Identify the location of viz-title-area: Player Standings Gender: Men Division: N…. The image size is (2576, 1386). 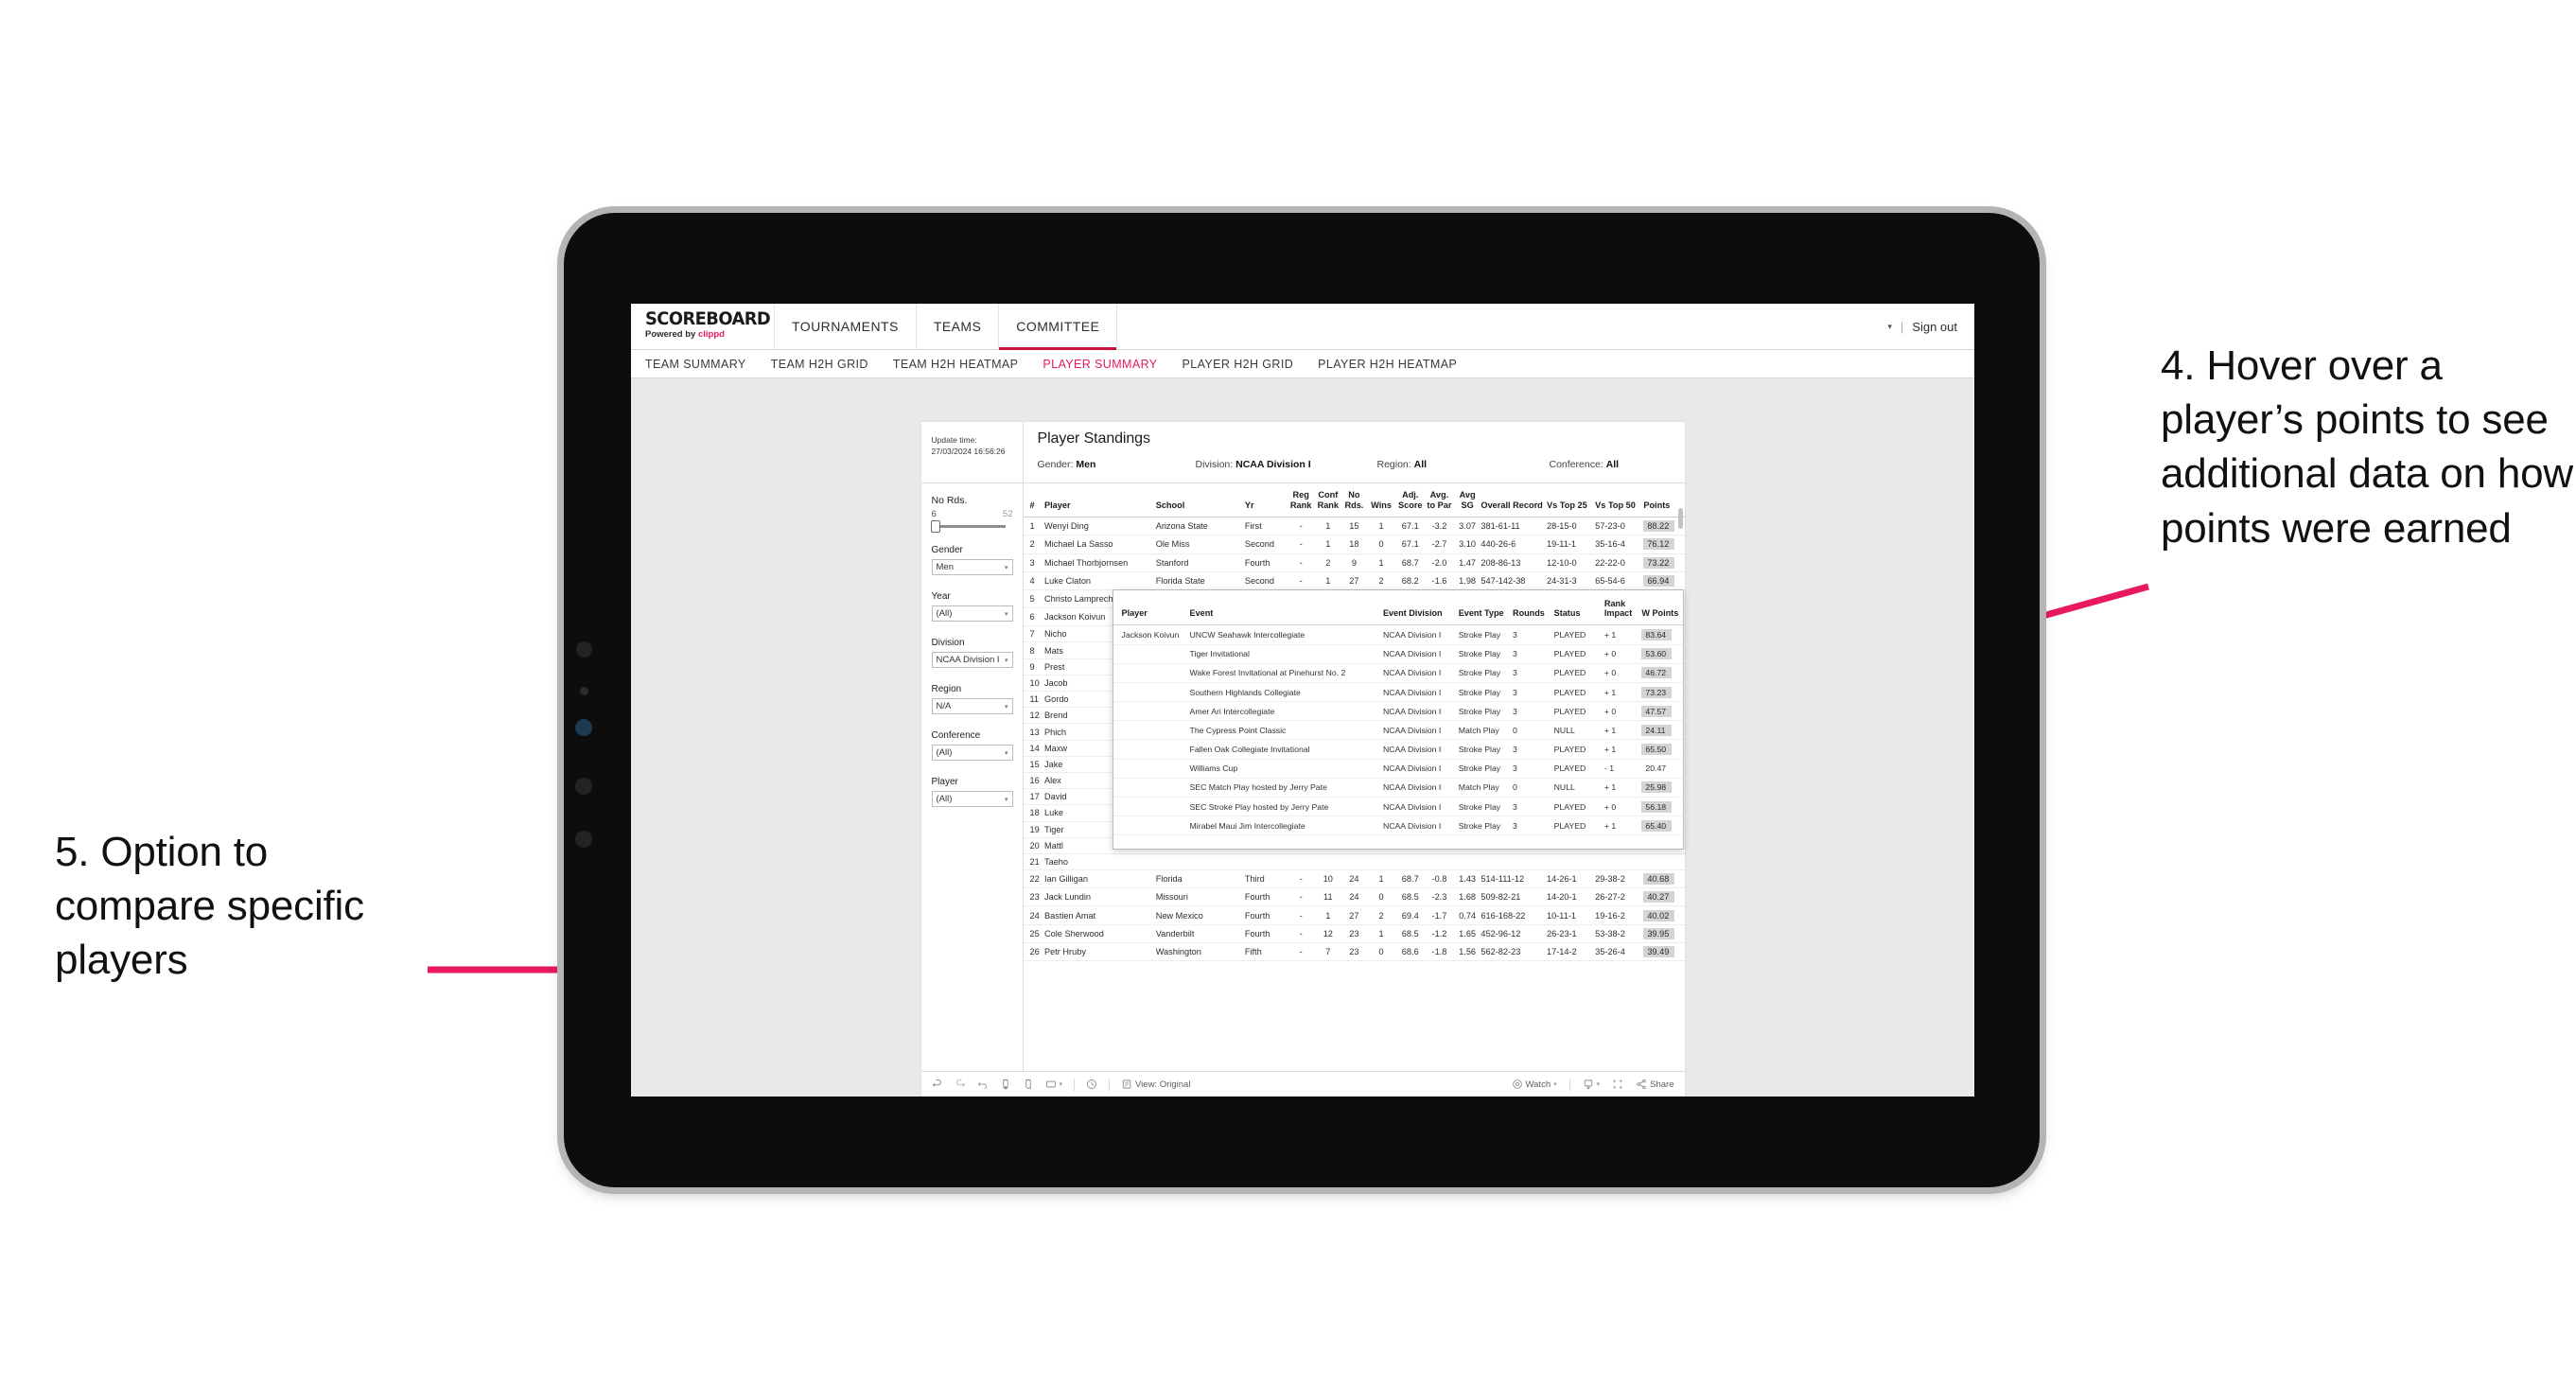
(1354, 452).